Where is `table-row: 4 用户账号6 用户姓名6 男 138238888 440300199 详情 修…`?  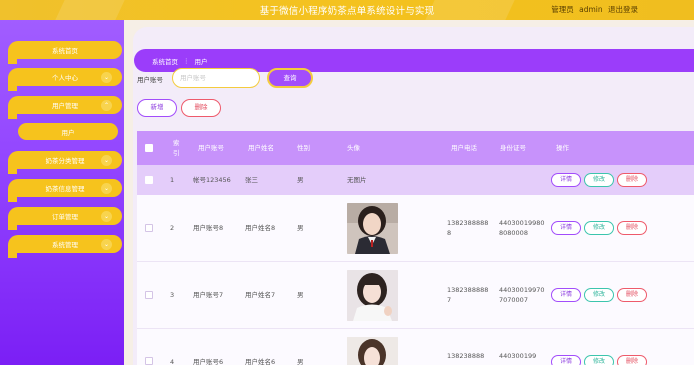 table-row: 4 用户账号6 用户姓名6 男 138238888 440300199 详情 修… is located at coordinates (415, 347).